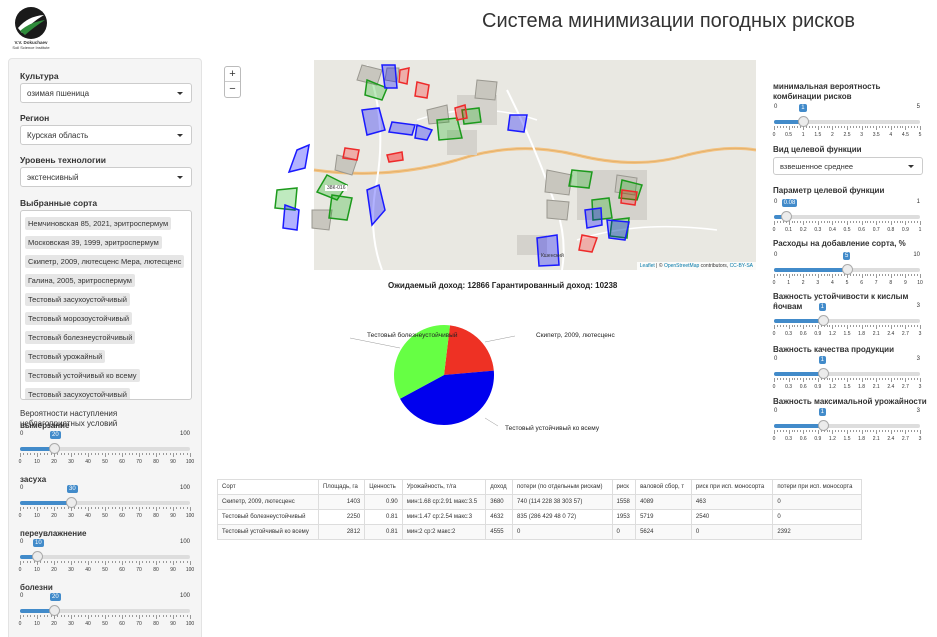  I want to click on right-target_param-slider: 0 1 0.08 0 0.1 0.2 0.3 0.4 0.5 0.6 0.7 0.8 0.9 1, so click(847, 216).